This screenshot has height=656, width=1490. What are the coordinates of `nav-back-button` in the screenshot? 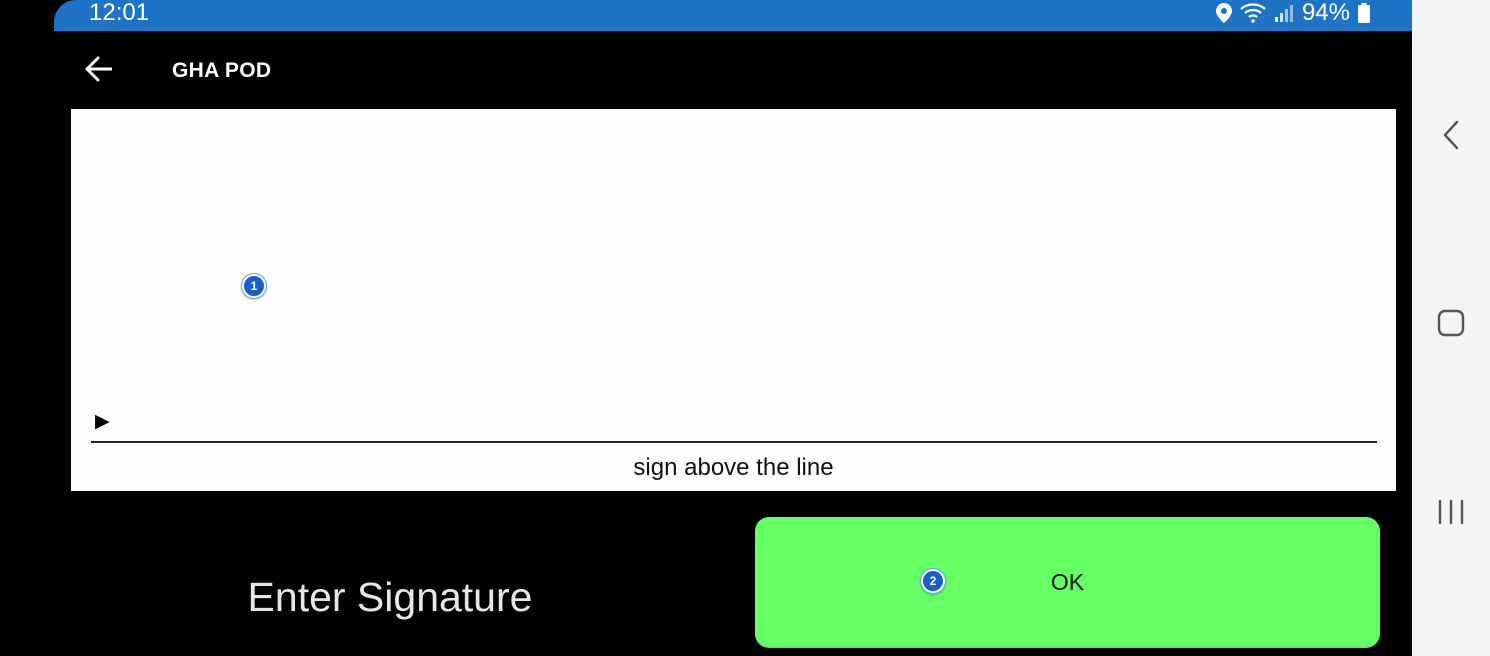 It's located at (1451, 137).